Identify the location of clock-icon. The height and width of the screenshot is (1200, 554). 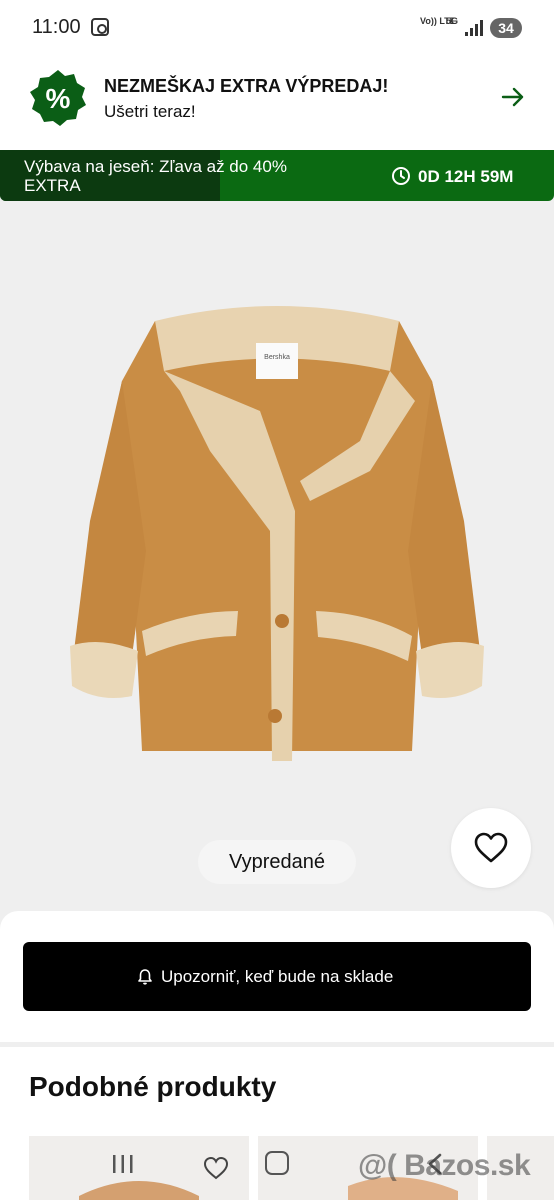
(401, 176).